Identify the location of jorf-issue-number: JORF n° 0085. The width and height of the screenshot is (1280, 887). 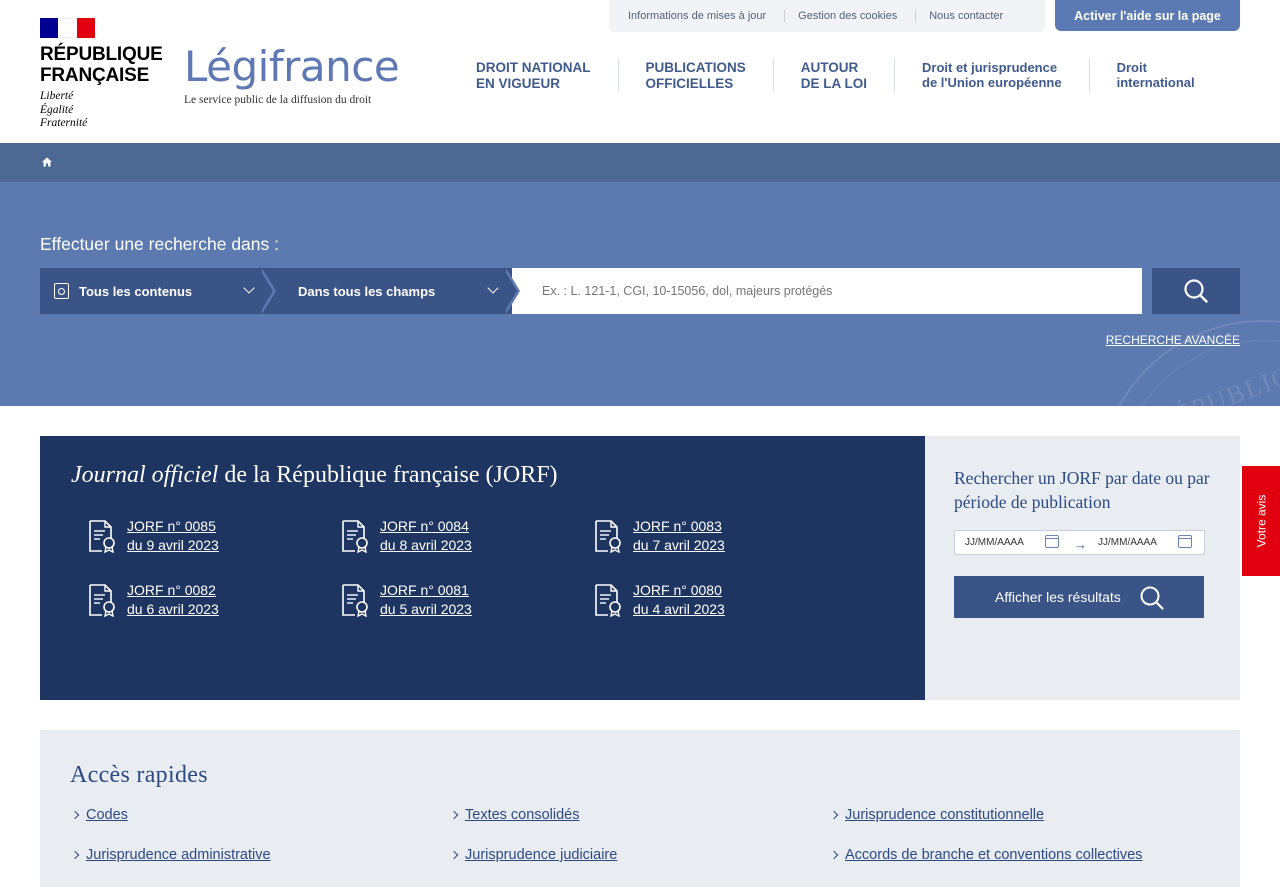
(171, 526).